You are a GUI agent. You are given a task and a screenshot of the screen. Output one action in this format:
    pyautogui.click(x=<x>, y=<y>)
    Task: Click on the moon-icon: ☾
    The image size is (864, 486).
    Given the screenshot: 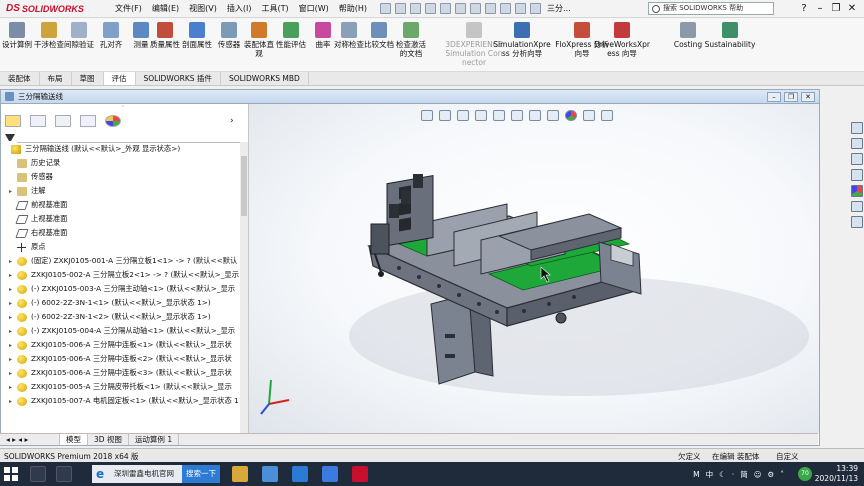 What is the action you would take?
    pyautogui.click(x=722, y=474)
    